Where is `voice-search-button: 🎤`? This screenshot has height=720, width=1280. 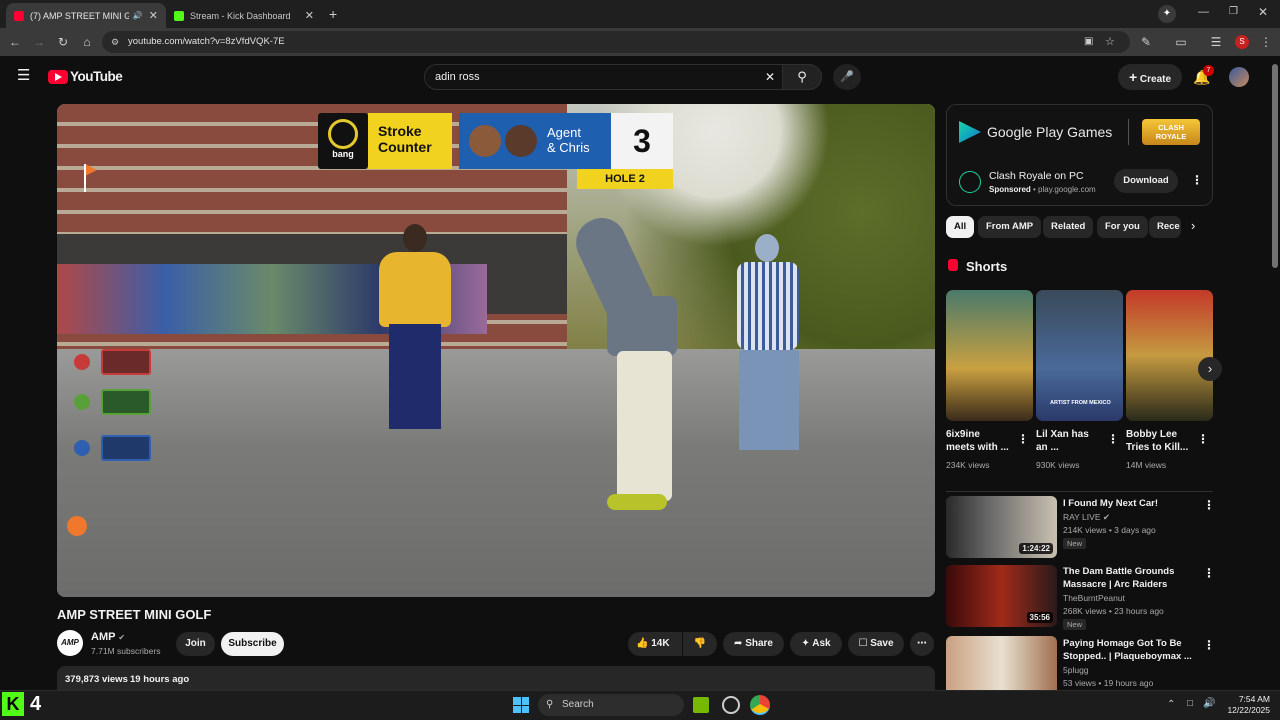 voice-search-button: 🎤 is located at coordinates (847, 77).